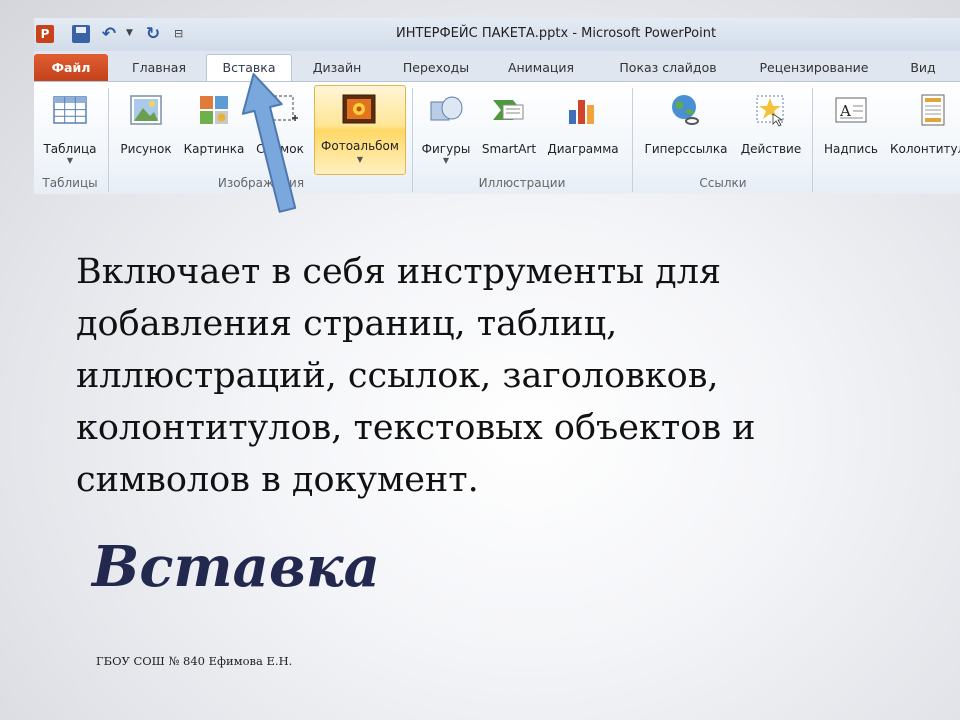 The image size is (960, 720). Describe the element at coordinates (686, 130) in the screenshot. I see `hyperlink-button: Гиперссылка` at that location.